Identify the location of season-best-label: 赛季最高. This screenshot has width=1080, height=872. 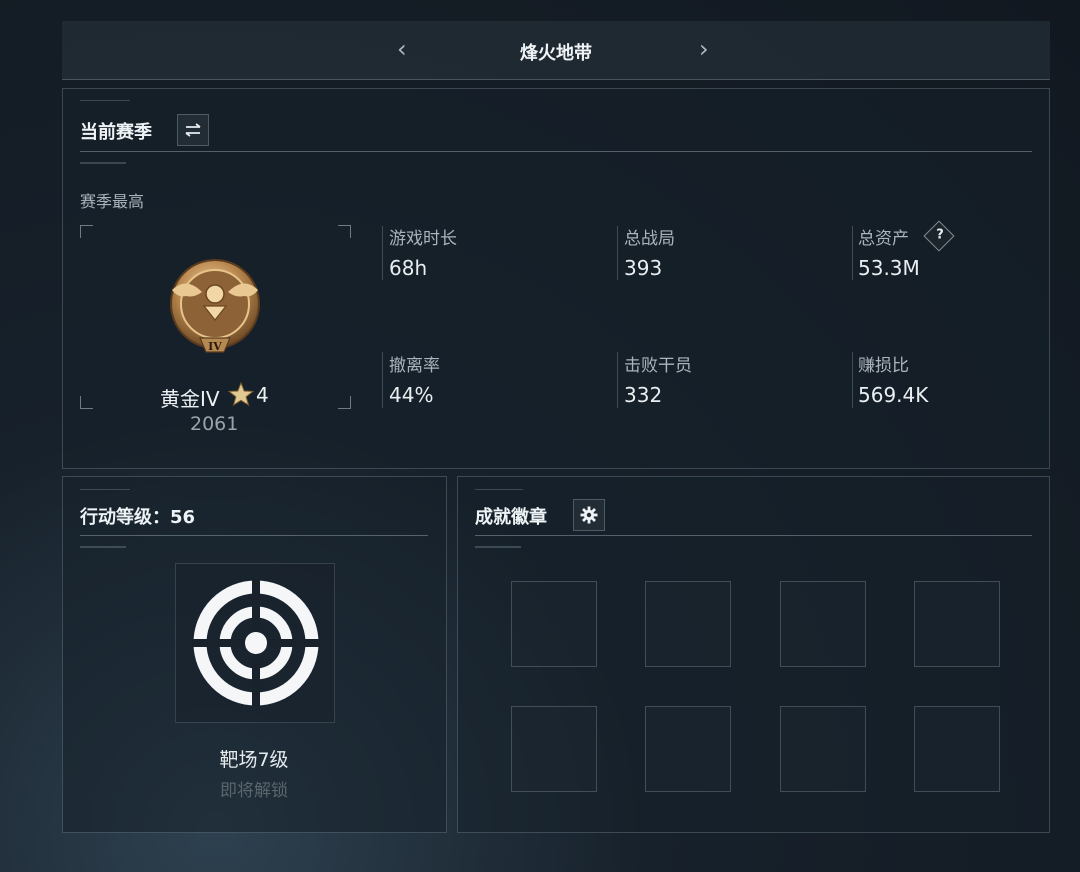
(112, 201).